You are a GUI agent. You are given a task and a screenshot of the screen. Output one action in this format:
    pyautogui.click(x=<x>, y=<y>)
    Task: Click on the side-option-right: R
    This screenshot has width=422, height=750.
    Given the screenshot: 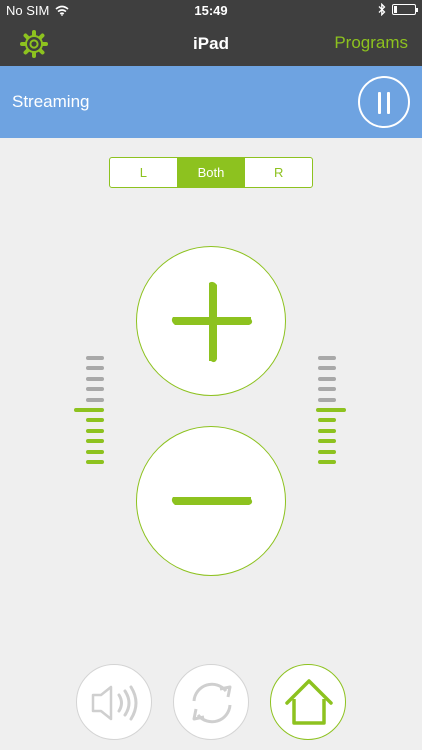 What is the action you would take?
    pyautogui.click(x=278, y=172)
    